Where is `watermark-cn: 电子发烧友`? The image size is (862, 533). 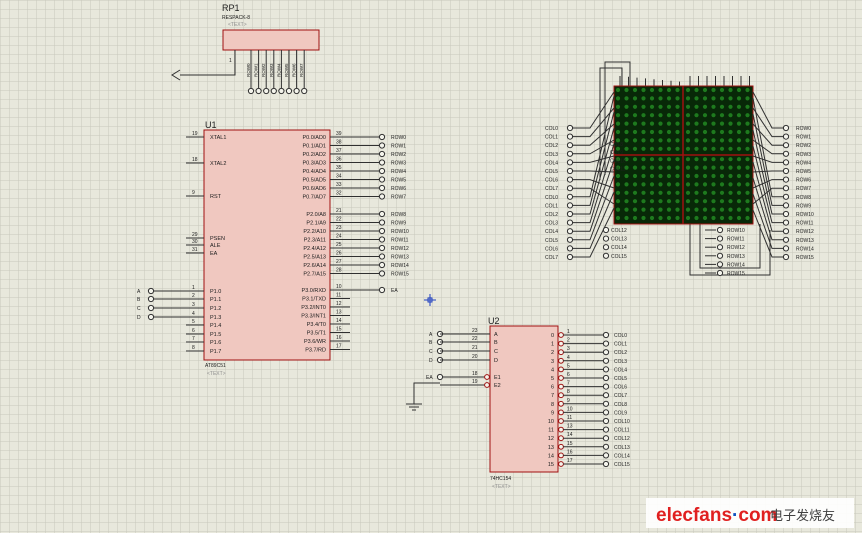
watermark-cn: 电子发烧友 is located at coordinates (802, 516).